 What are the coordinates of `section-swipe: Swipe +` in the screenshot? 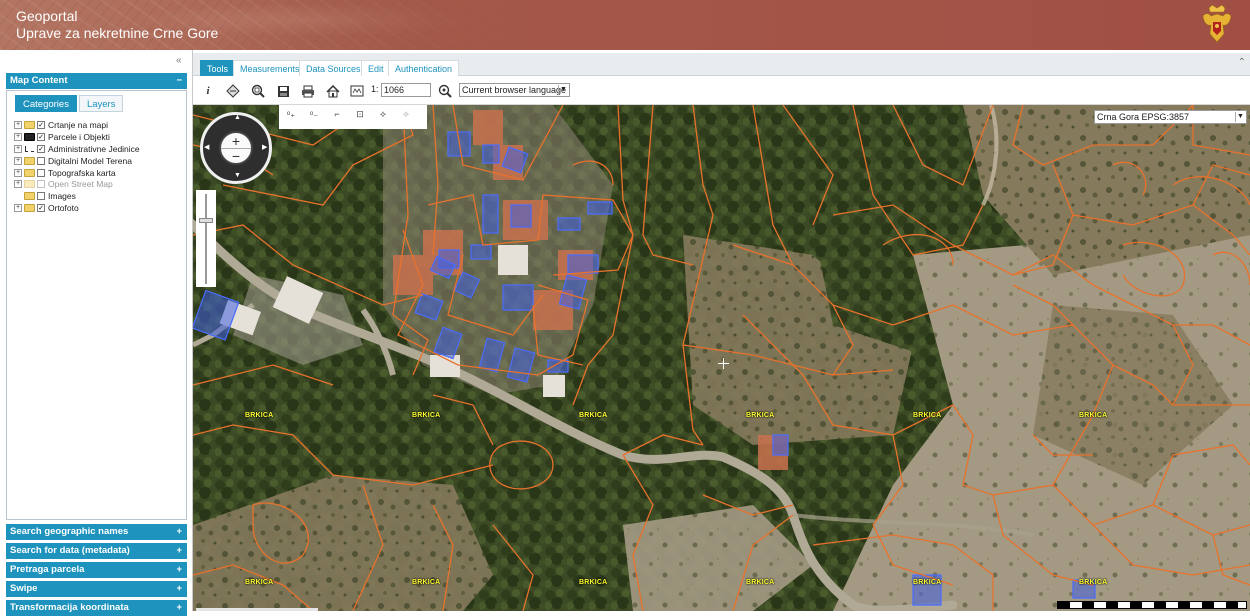 It's located at (96, 589).